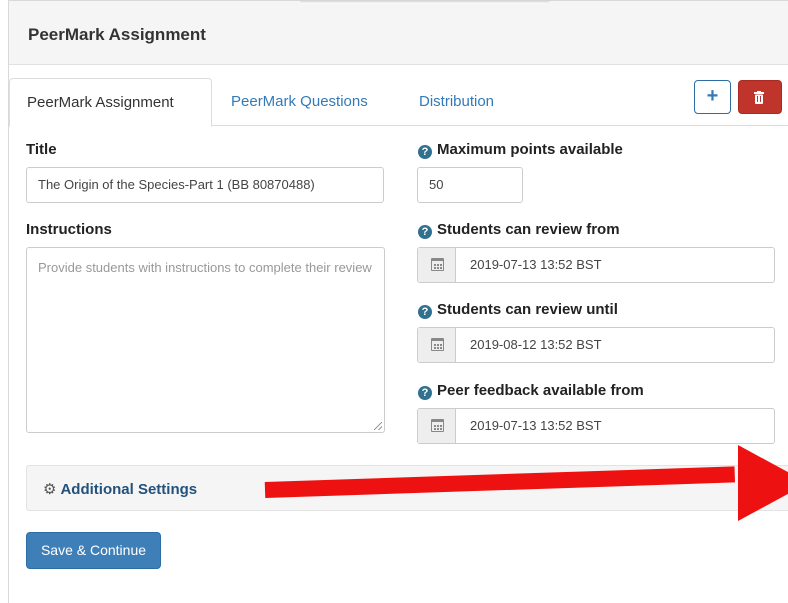 This screenshot has width=788, height=603. I want to click on trash-icon, so click(759, 97).